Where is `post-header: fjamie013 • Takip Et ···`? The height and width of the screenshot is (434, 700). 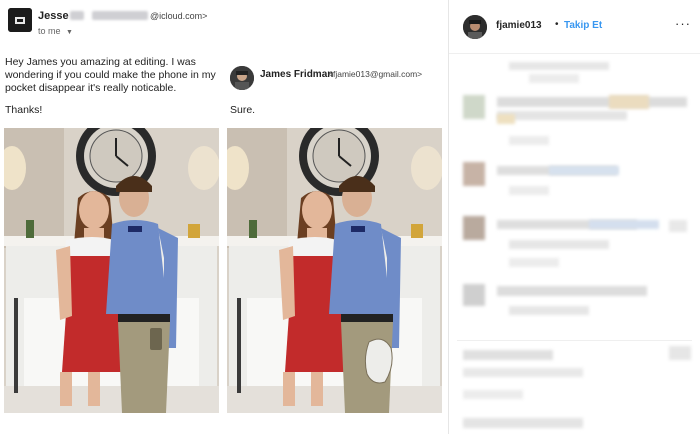
post-header: fjamie013 • Takip Et ··· is located at coordinates (574, 27).